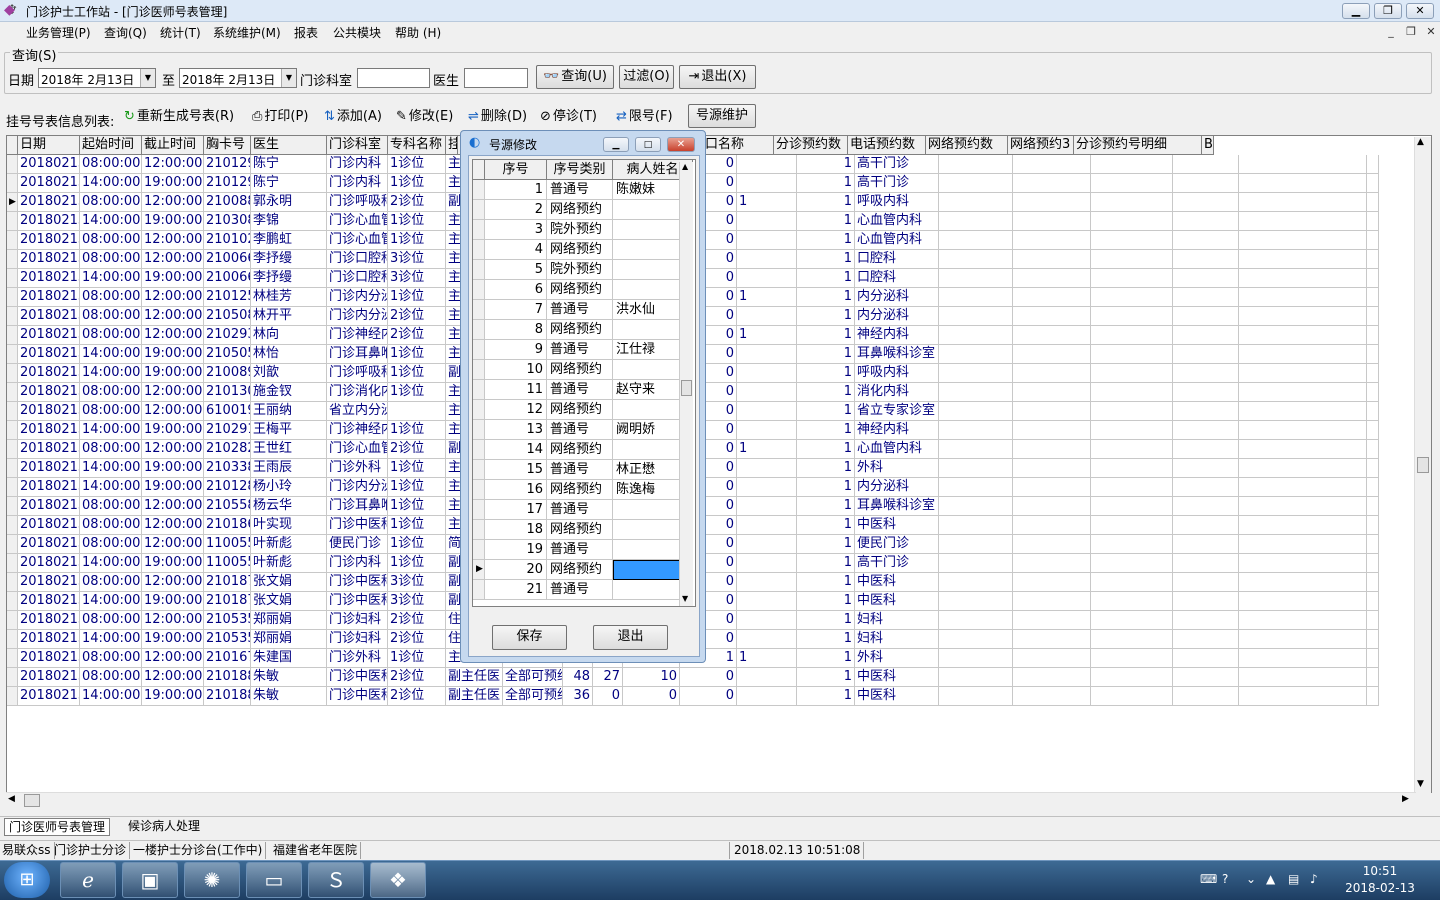 This screenshot has height=900, width=1440. What do you see at coordinates (516, 230) in the screenshot?
I see `seq-cell: 3` at bounding box center [516, 230].